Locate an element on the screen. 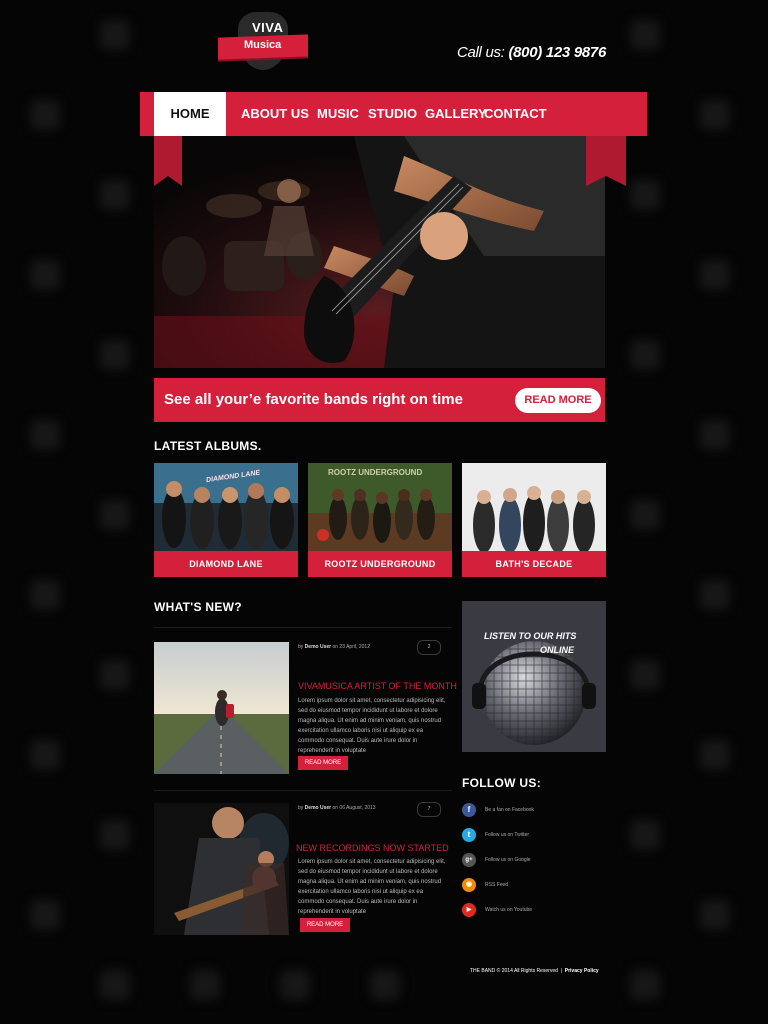 Image resolution: width=768 pixels, height=1024 pixels. privacy-policy-link: Privacy Policy is located at coordinates (582, 971).